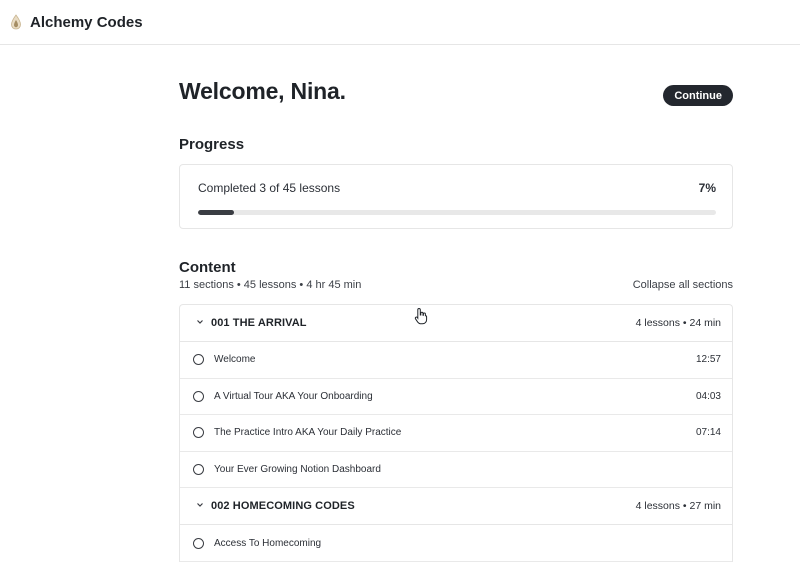  Describe the element at coordinates (708, 360) in the screenshot. I see `lesson-duration: 12:57` at that location.